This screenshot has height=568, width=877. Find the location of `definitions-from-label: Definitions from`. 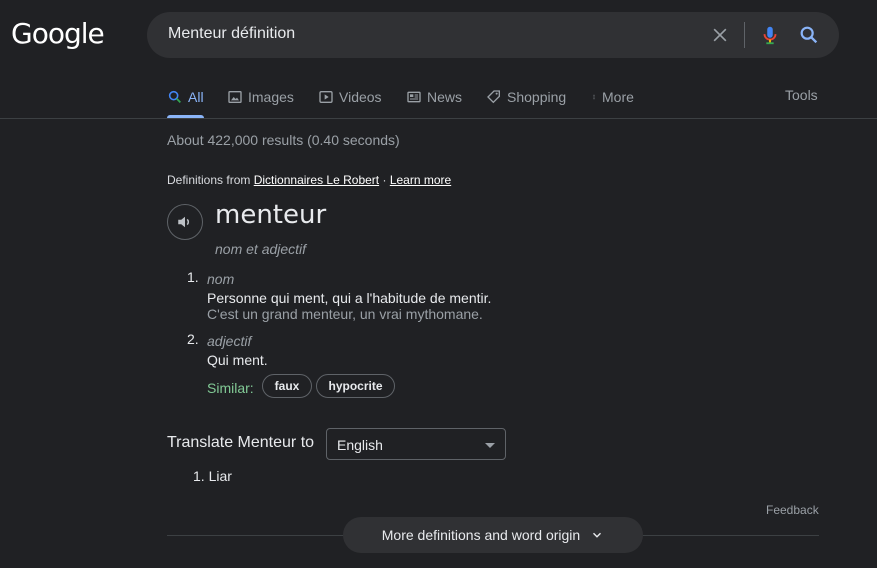

definitions-from-label: Definitions from is located at coordinates (209, 180).